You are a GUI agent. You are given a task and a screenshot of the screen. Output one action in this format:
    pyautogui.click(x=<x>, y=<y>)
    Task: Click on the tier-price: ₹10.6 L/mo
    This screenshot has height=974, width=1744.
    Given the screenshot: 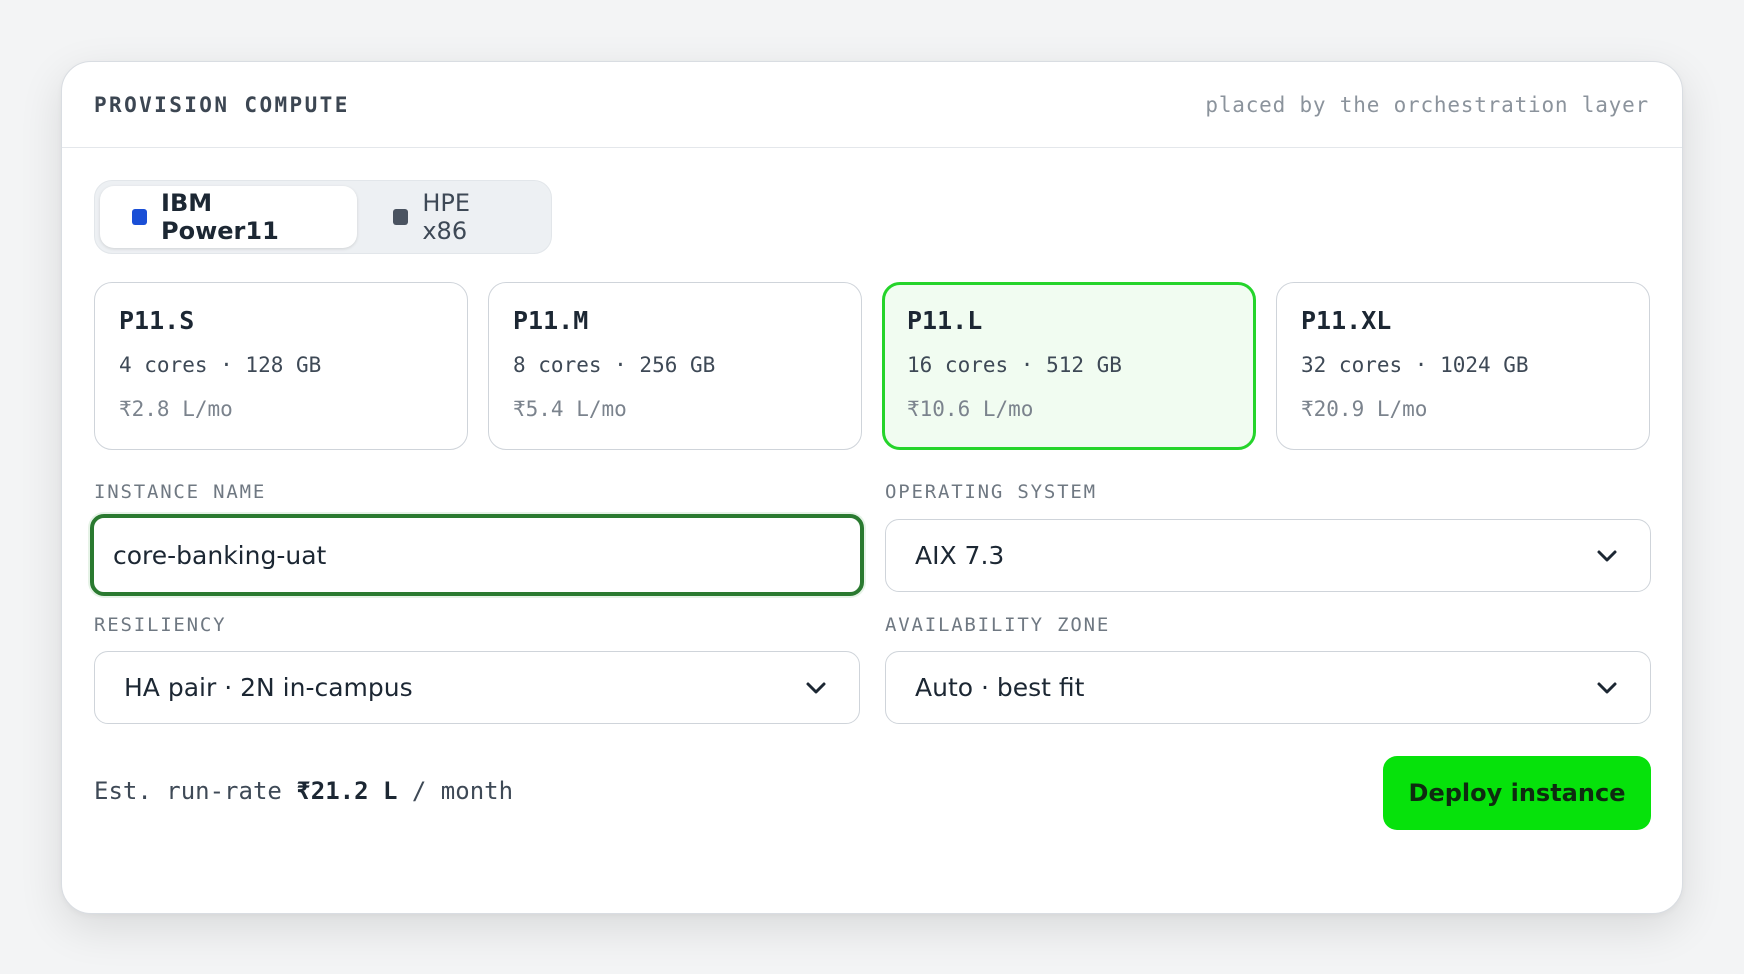 What is the action you would take?
    pyautogui.click(x=970, y=409)
    